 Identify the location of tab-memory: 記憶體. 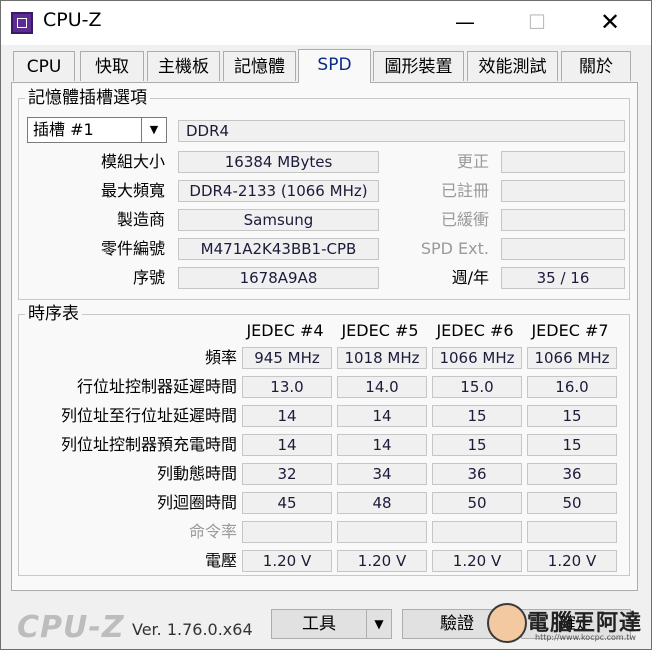
(259, 66).